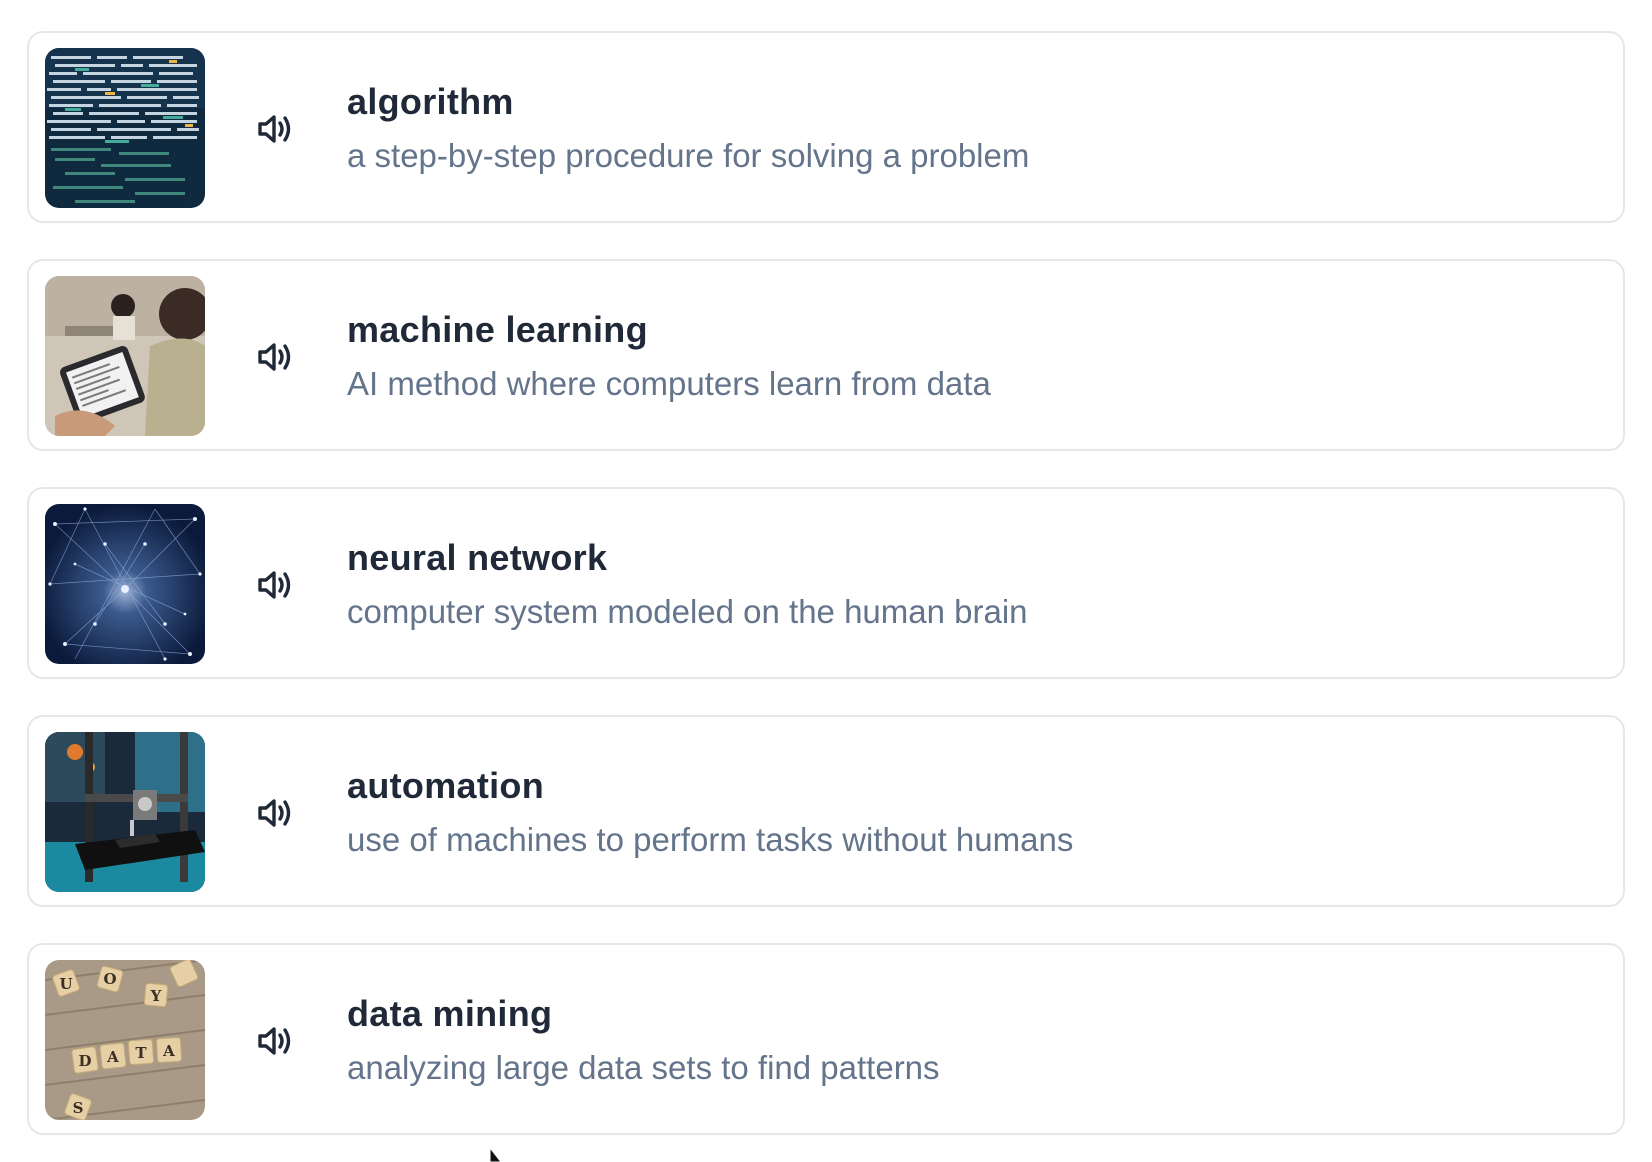 This screenshot has width=1652, height=1162. Describe the element at coordinates (499, 1154) in the screenshot. I see `mouse-cursor-icon` at that location.